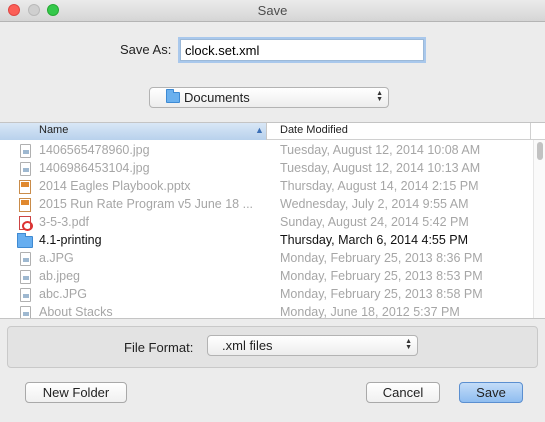 The width and height of the screenshot is (545, 422). What do you see at coordinates (491, 392) in the screenshot?
I see `save-button: Save` at bounding box center [491, 392].